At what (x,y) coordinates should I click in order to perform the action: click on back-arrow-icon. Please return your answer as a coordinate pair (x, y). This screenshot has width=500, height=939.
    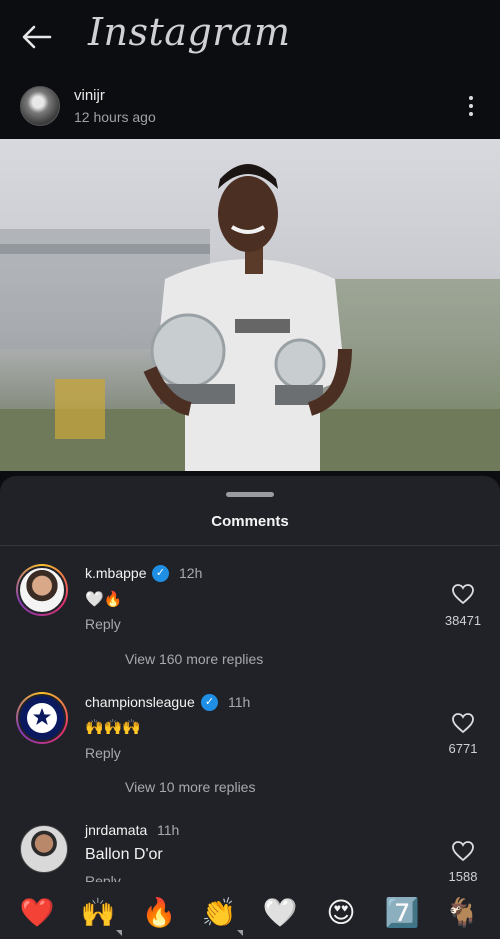
    Looking at the image, I should click on (37, 37).